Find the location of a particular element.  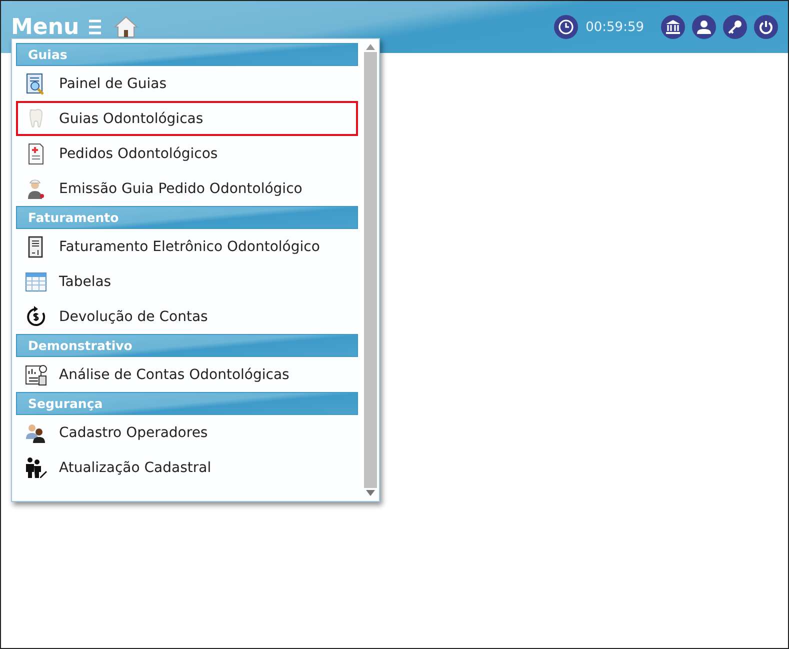

section-header: Faturamento is located at coordinates (187, 217).